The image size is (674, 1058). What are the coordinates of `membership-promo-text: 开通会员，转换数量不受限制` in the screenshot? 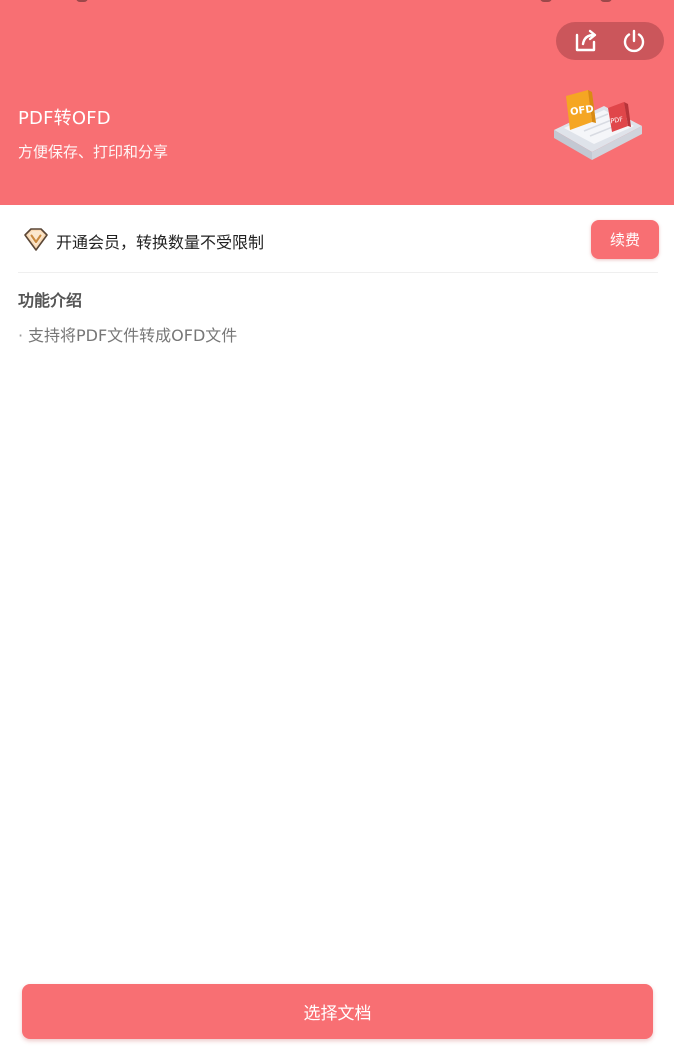 It's located at (160, 242).